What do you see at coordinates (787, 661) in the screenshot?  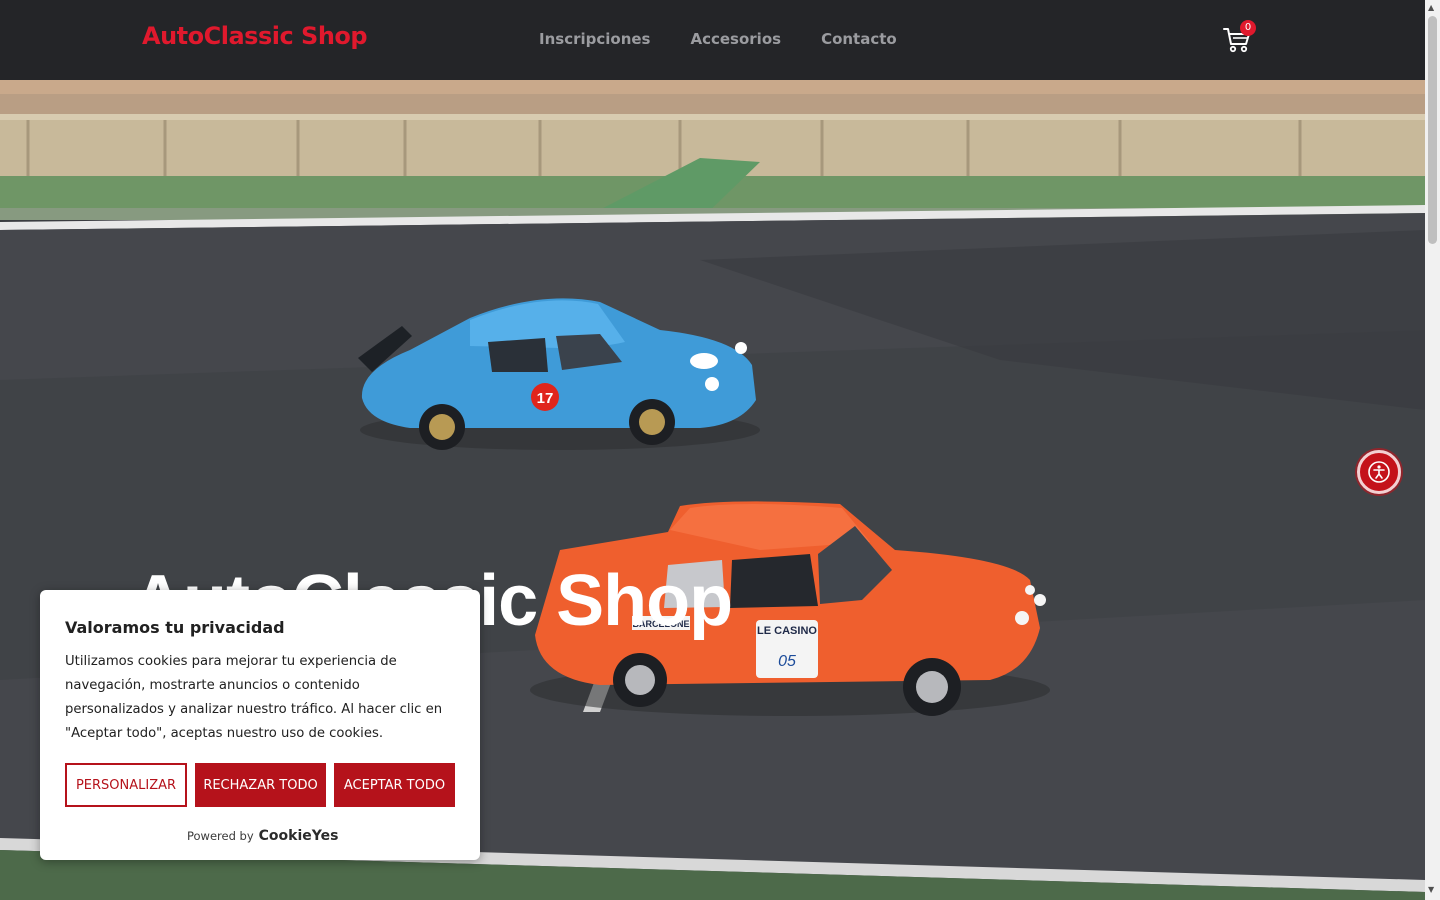 I see `orange-car-number: 05` at bounding box center [787, 661].